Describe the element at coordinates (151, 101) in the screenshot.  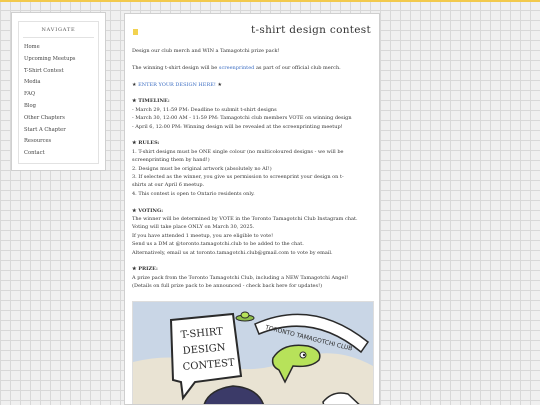
I see `timeline-heading: ★ TIMELINE:` at that location.